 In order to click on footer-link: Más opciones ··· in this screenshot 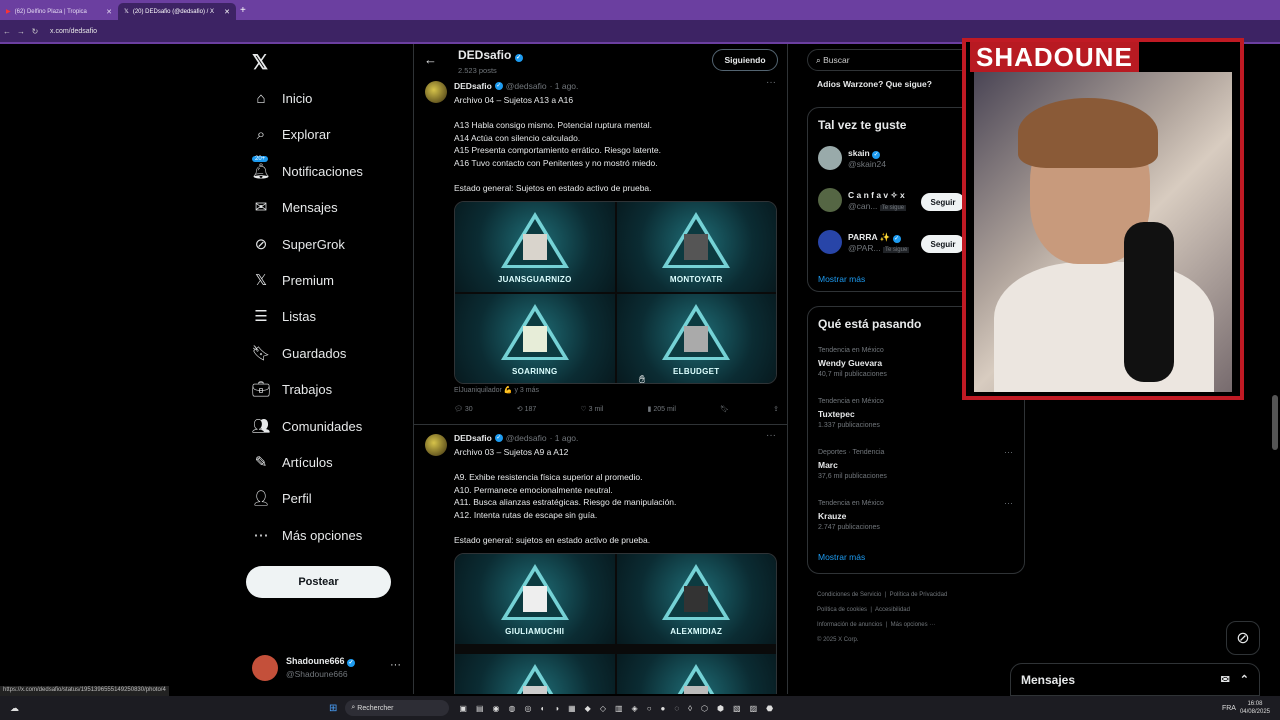, I will do `click(913, 625)`.